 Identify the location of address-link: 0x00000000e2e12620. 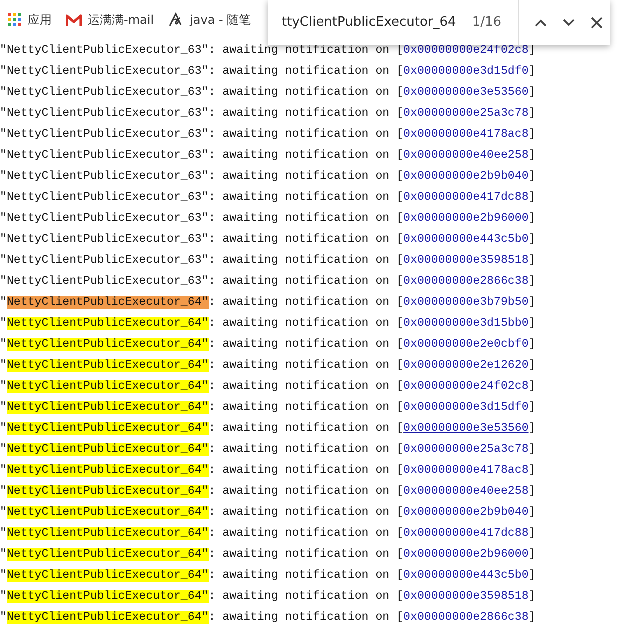
(466, 365).